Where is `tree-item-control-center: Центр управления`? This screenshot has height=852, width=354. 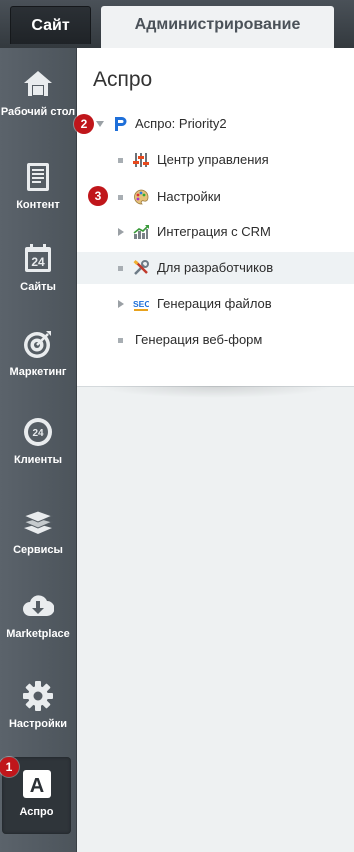
tree-item-control-center: Центр управления is located at coordinates (215, 160).